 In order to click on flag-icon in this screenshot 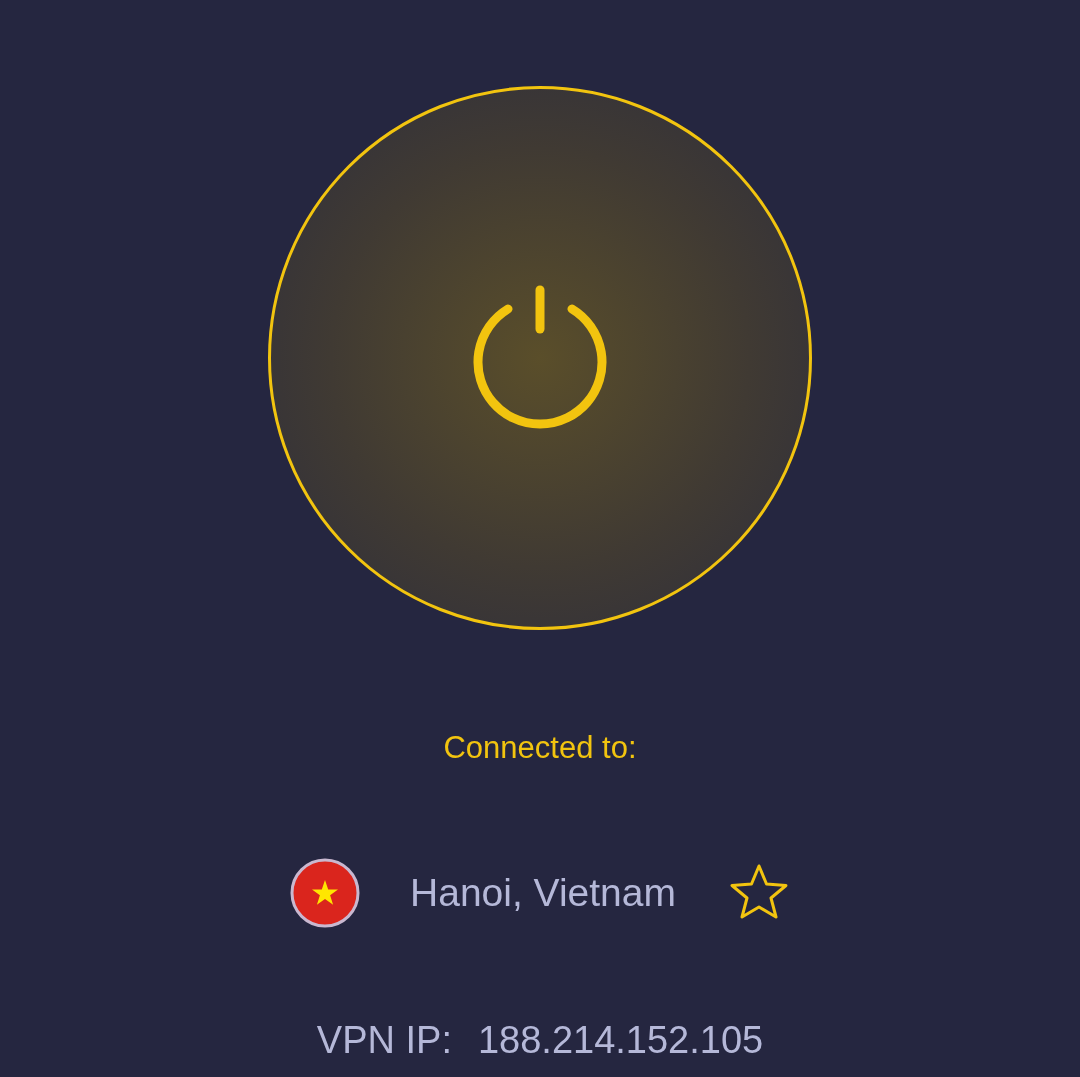, I will do `click(325, 893)`.